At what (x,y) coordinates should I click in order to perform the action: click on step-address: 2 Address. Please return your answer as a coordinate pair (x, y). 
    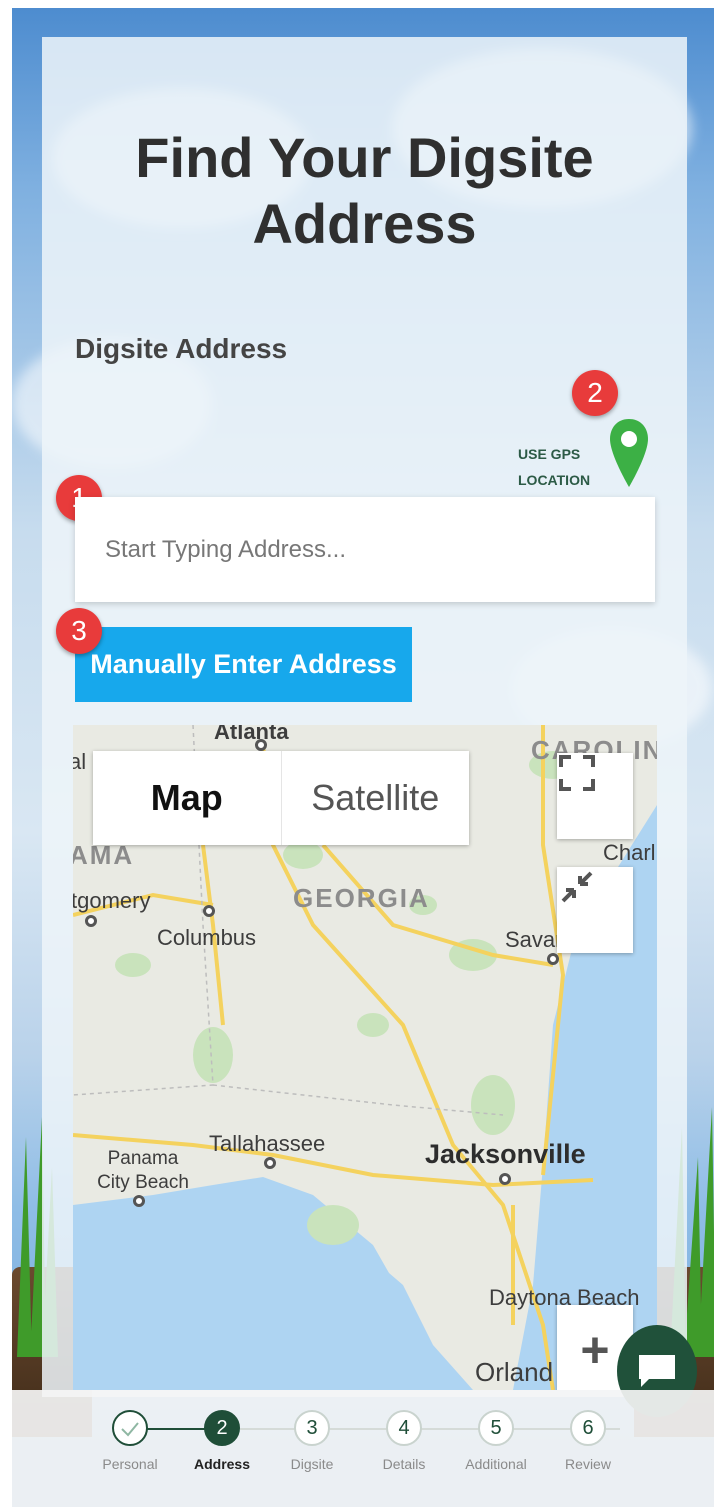
    Looking at the image, I should click on (222, 1441).